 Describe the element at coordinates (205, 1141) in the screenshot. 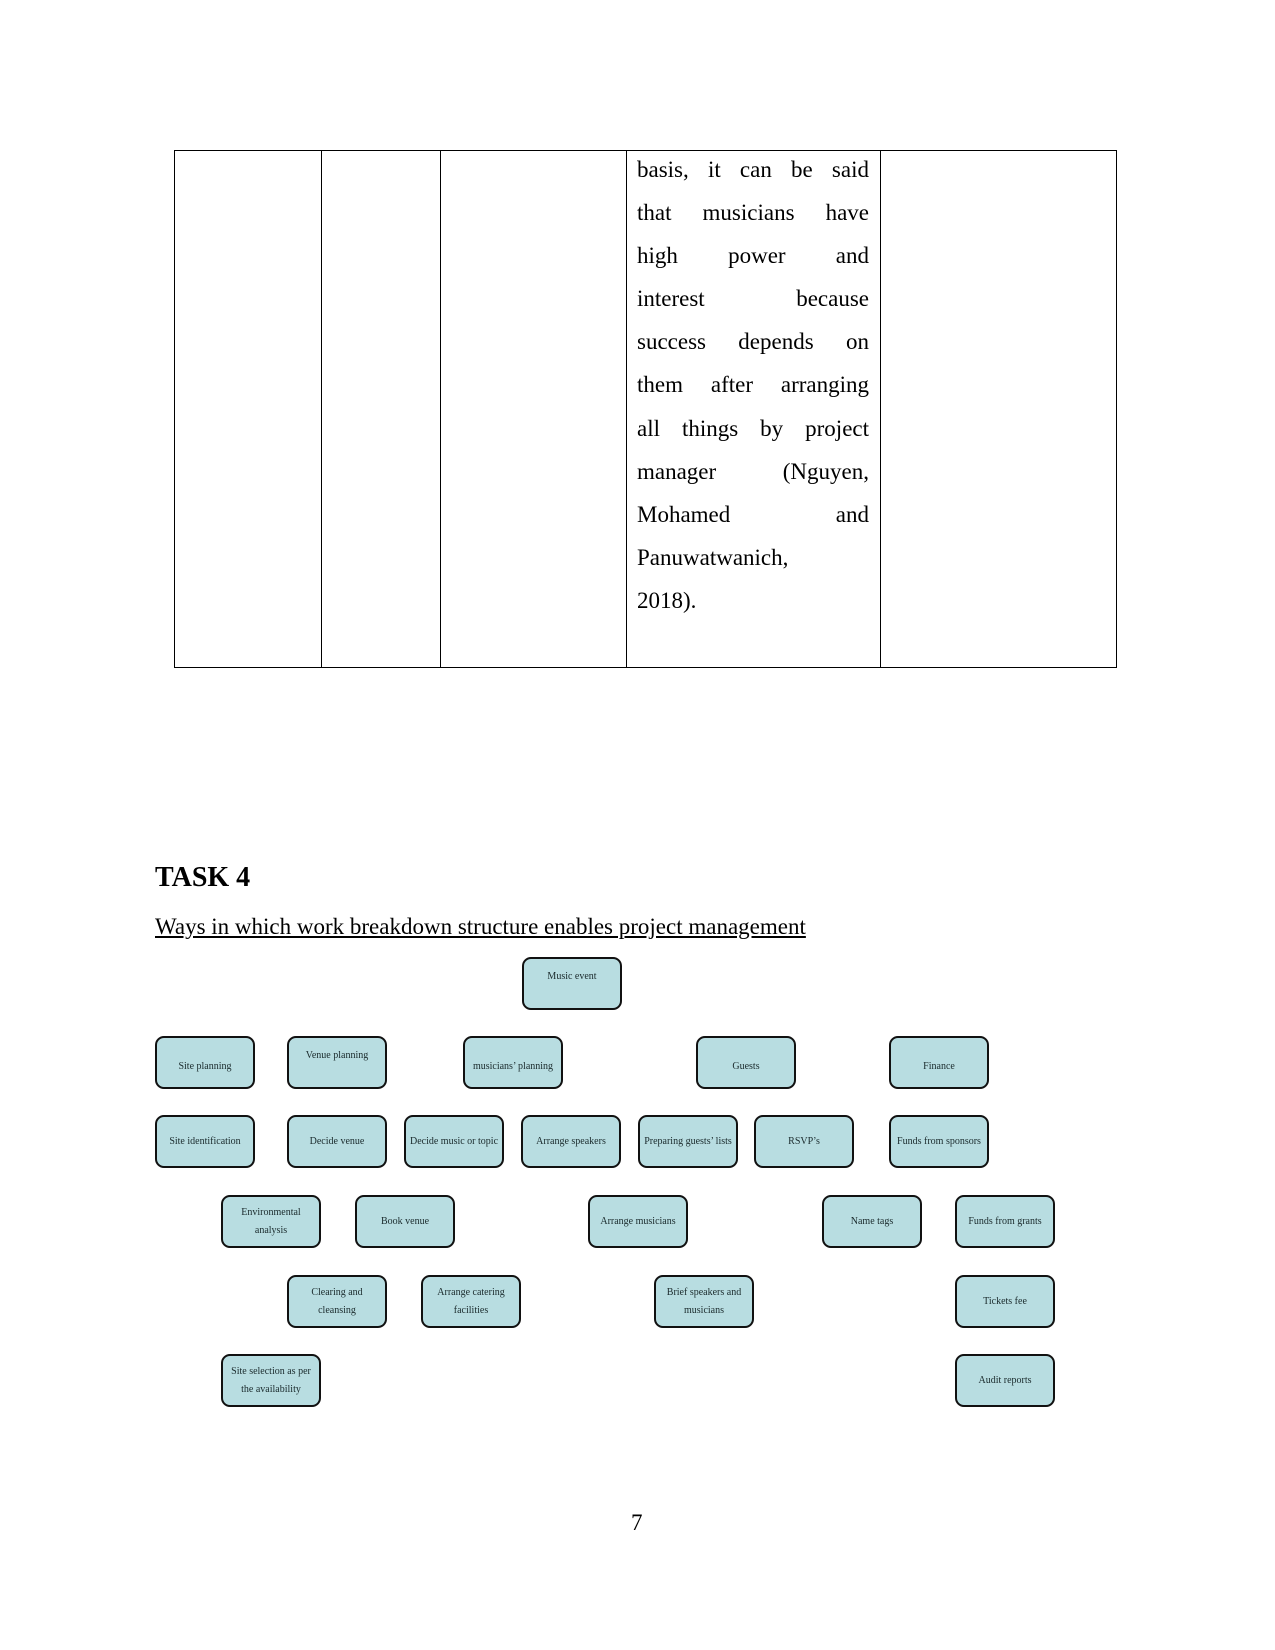

I see `wbs-node-site-identification: Site identification` at that location.